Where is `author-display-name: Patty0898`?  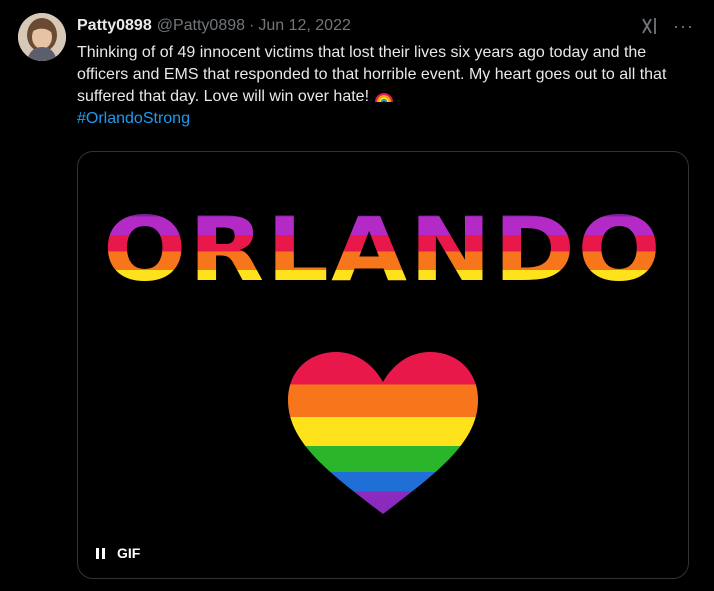 author-display-name: Patty0898 is located at coordinates (114, 26).